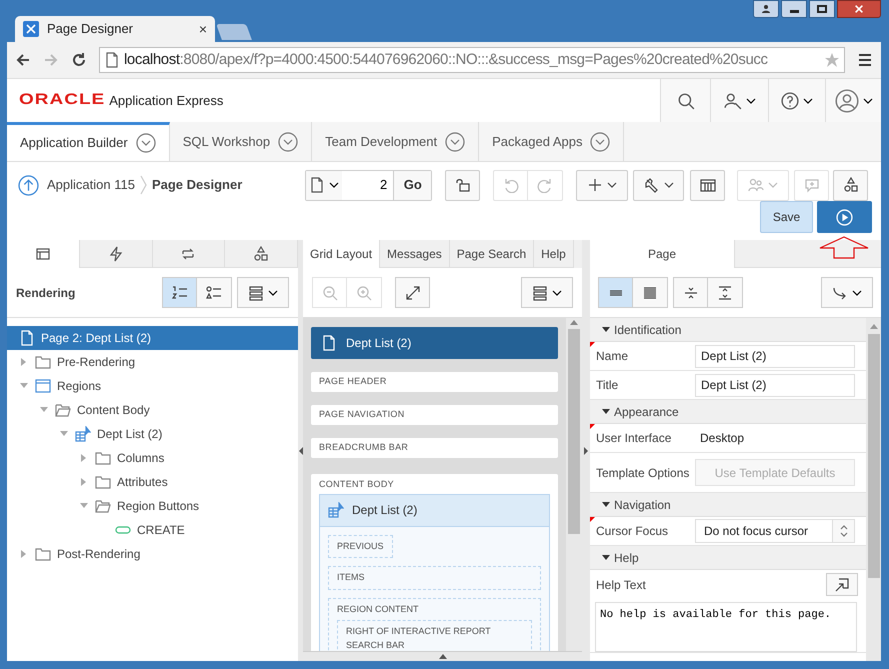  What do you see at coordinates (188, 254) in the screenshot?
I see `exchange-icon` at bounding box center [188, 254].